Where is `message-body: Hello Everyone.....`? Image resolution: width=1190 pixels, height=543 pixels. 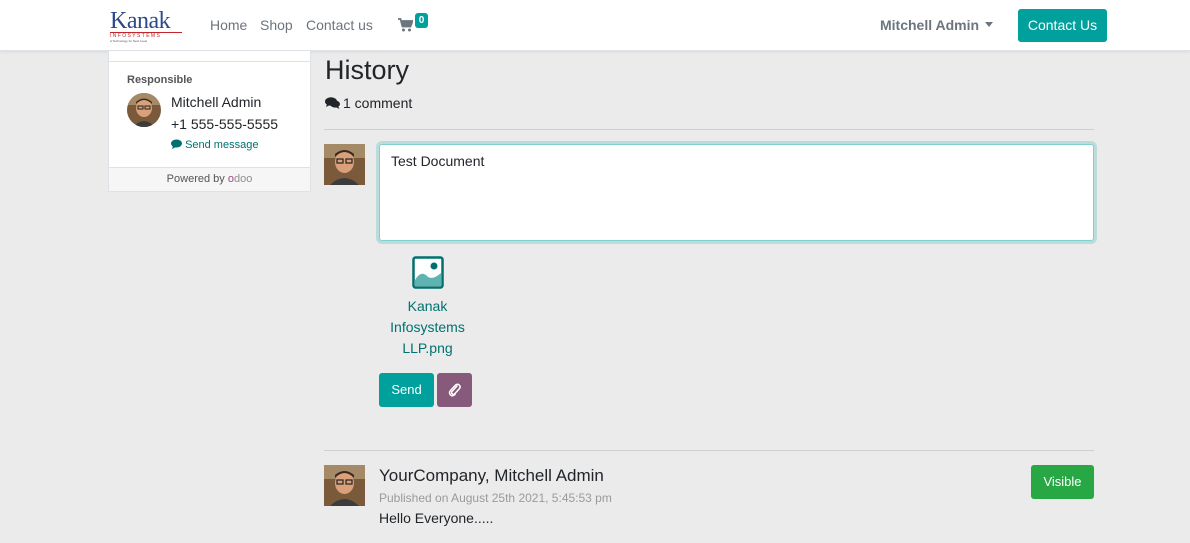
message-body: Hello Everyone..... is located at coordinates (436, 518).